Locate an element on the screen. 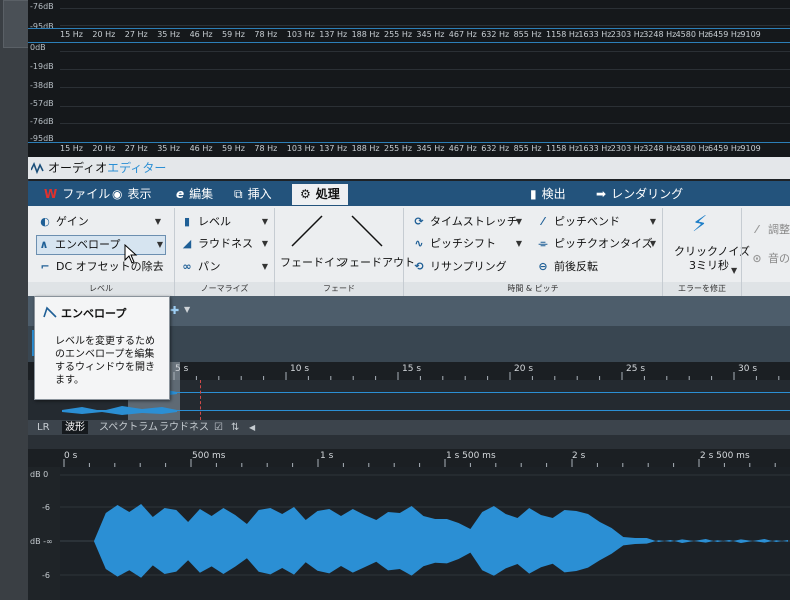  group-label-extra is located at coordinates (766, 289).